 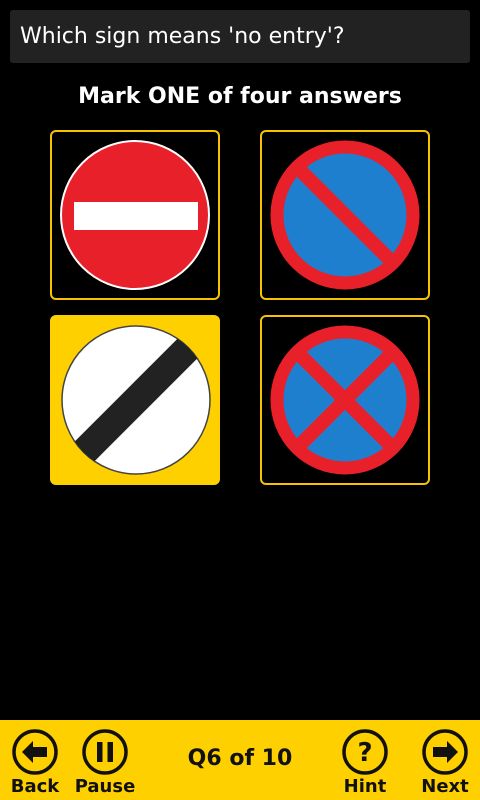 I want to click on pause-button: Pause, so click(x=105, y=760).